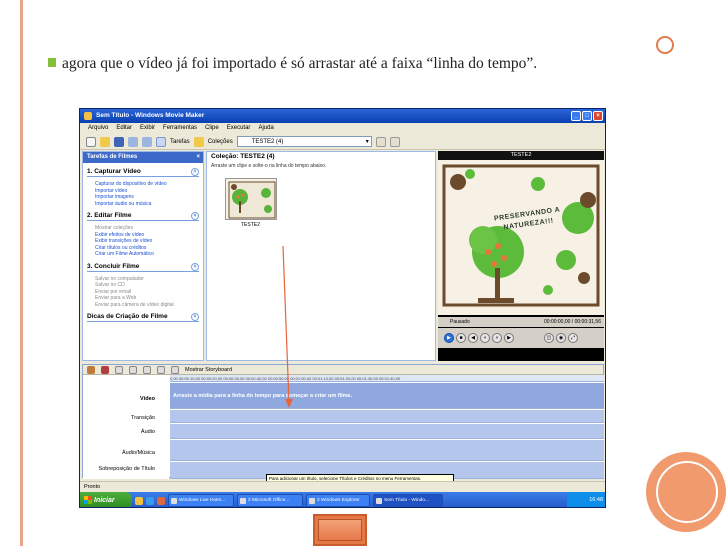 This screenshot has width=728, height=546. What do you see at coordinates (250, 225) in the screenshot?
I see `clip-caption: TESTE2` at bounding box center [250, 225].